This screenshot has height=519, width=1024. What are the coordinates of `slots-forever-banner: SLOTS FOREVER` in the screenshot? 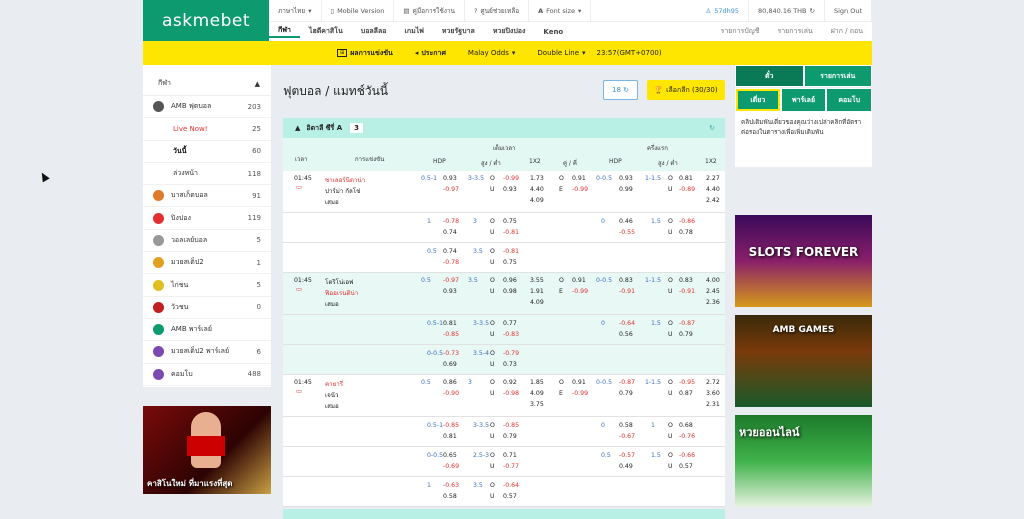 It's located at (803, 261).